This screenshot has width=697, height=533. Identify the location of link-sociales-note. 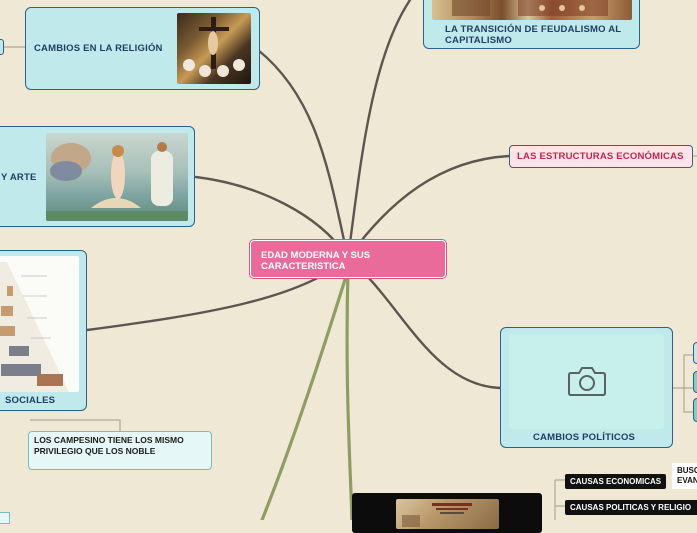
(75, 425).